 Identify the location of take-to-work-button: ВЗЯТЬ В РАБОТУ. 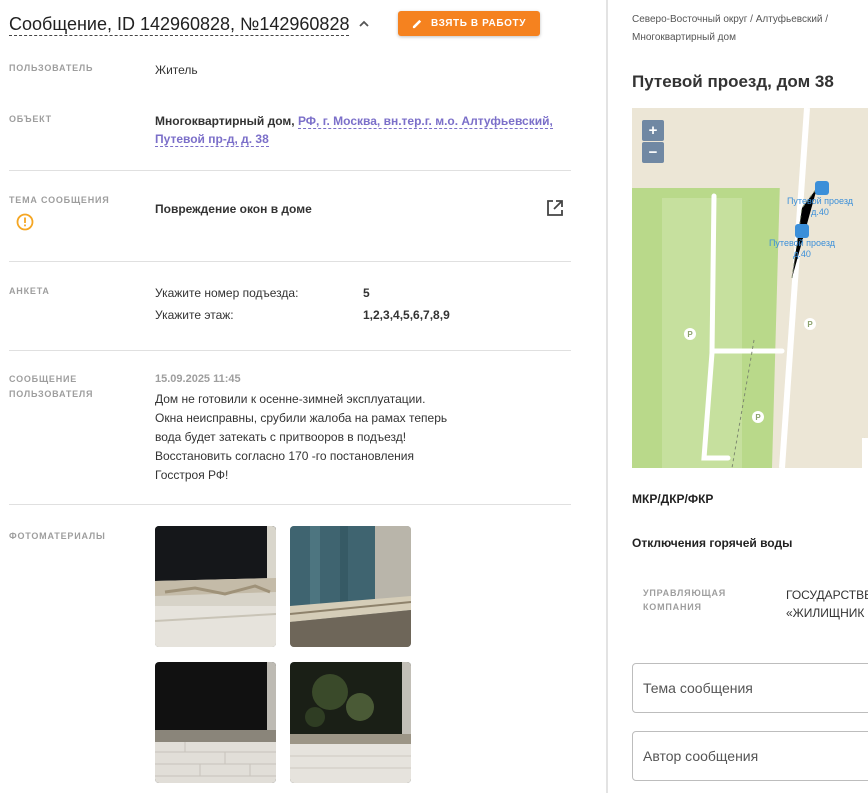
(469, 23).